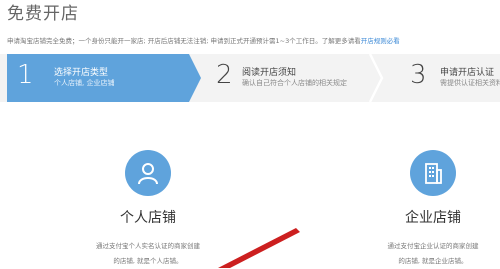 The width and height of the screenshot is (500, 269). I want to click on personal-store-desc-line2: 的店铺, 就是个人店铺。, so click(148, 261).